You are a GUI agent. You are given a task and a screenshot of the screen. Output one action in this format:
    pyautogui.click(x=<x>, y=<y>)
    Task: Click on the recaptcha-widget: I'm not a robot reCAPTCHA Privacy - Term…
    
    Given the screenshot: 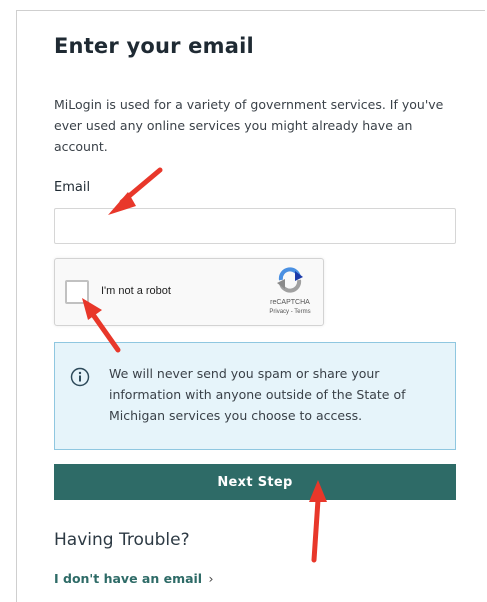 What is the action you would take?
    pyautogui.click(x=189, y=292)
    